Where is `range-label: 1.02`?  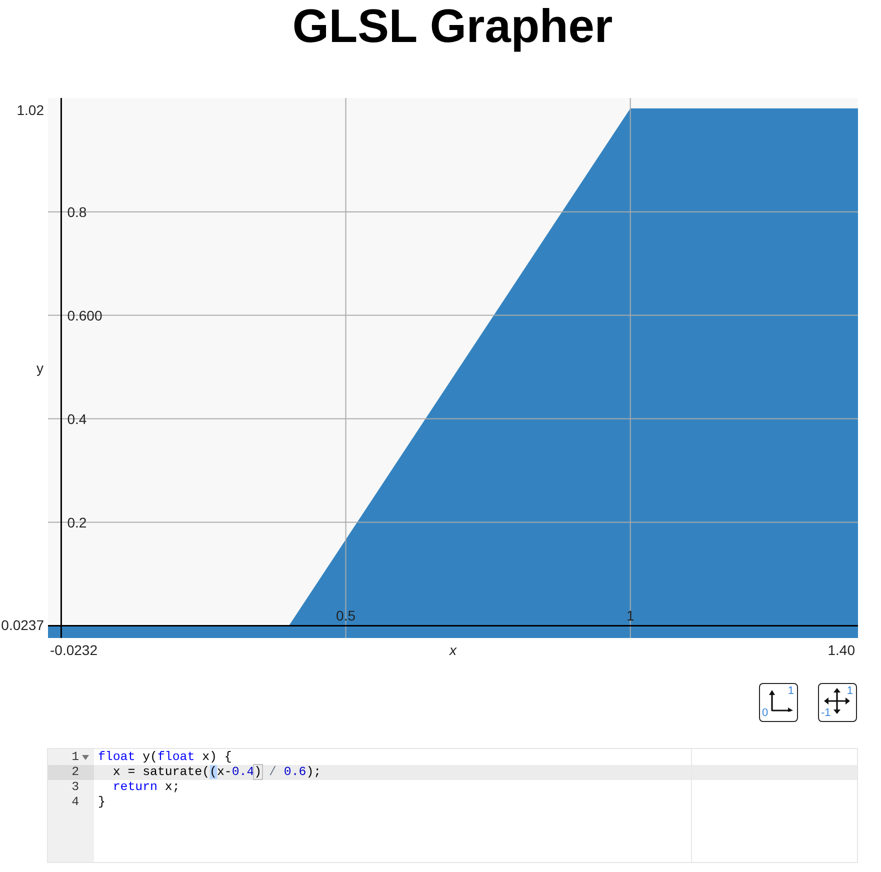
range-label: 1.02 is located at coordinates (30, 110).